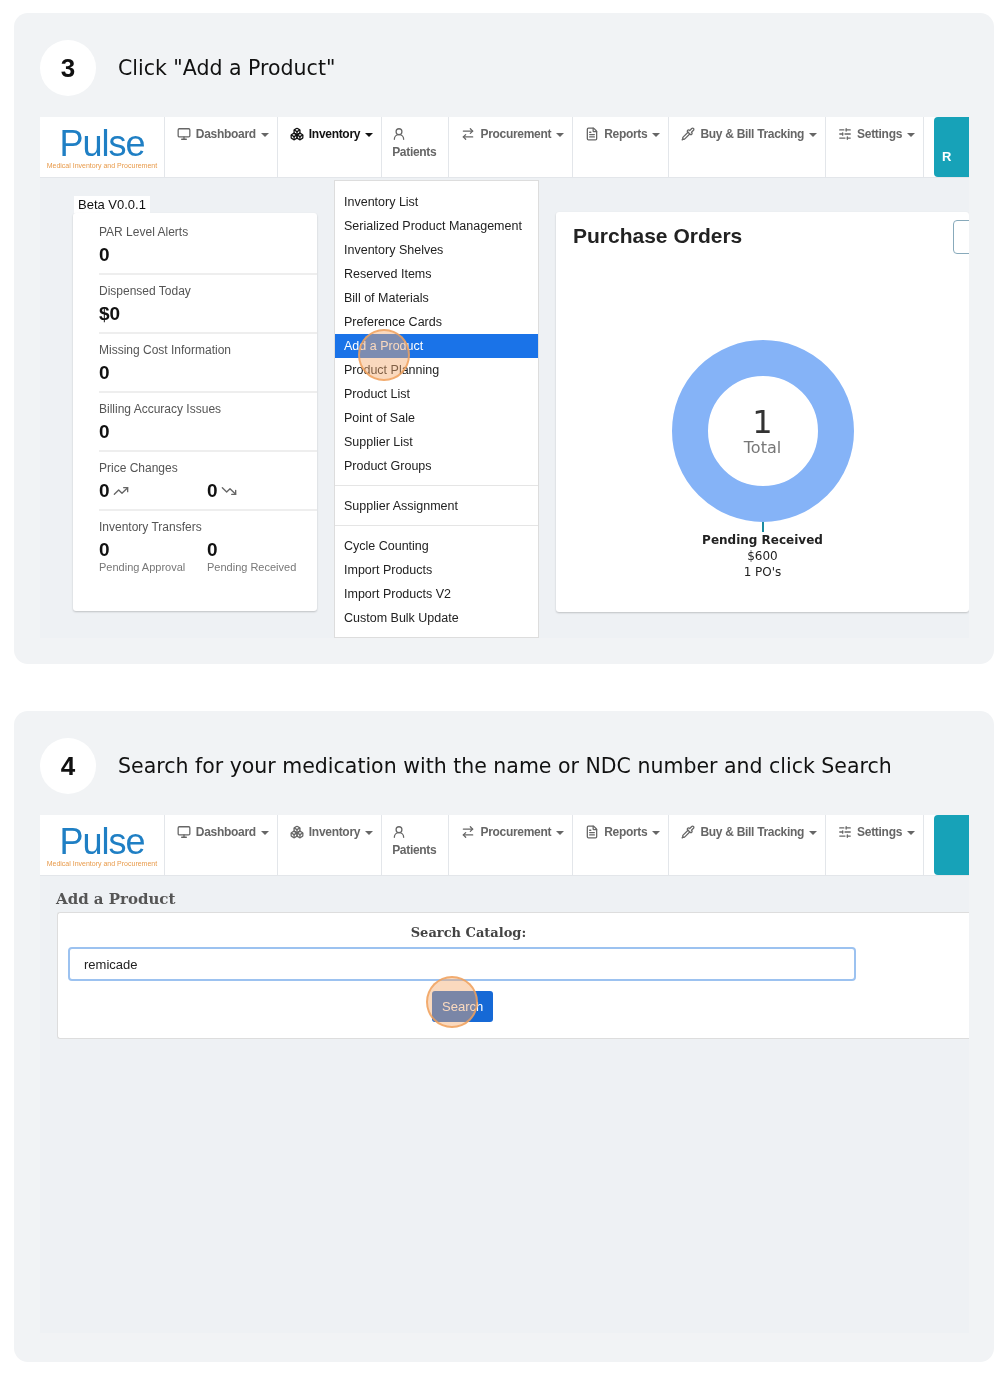  What do you see at coordinates (762, 556) in the screenshot?
I see `slice-amount: $600` at bounding box center [762, 556].